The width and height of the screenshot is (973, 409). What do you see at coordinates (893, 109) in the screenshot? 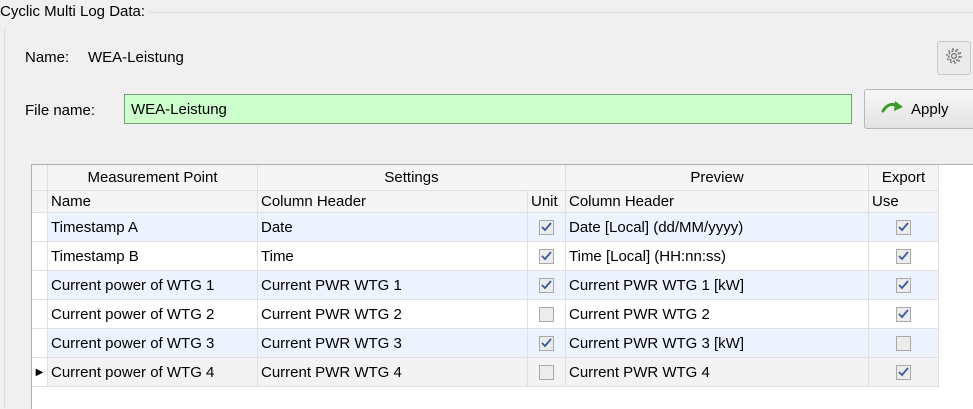
I see `green-arrow-icon` at bounding box center [893, 109].